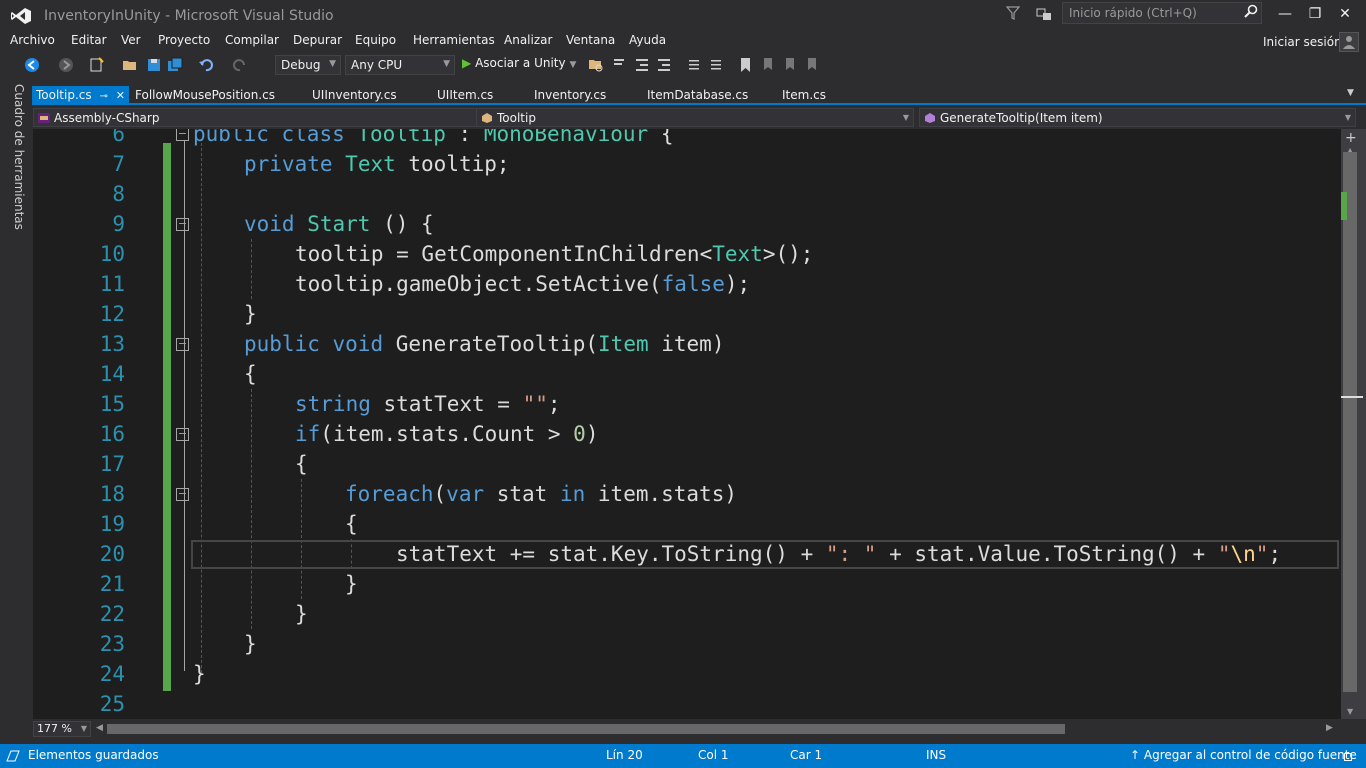 Image resolution: width=1366 pixels, height=768 pixels. Describe the element at coordinates (487, 118) in the screenshot. I see `class-icon` at that location.